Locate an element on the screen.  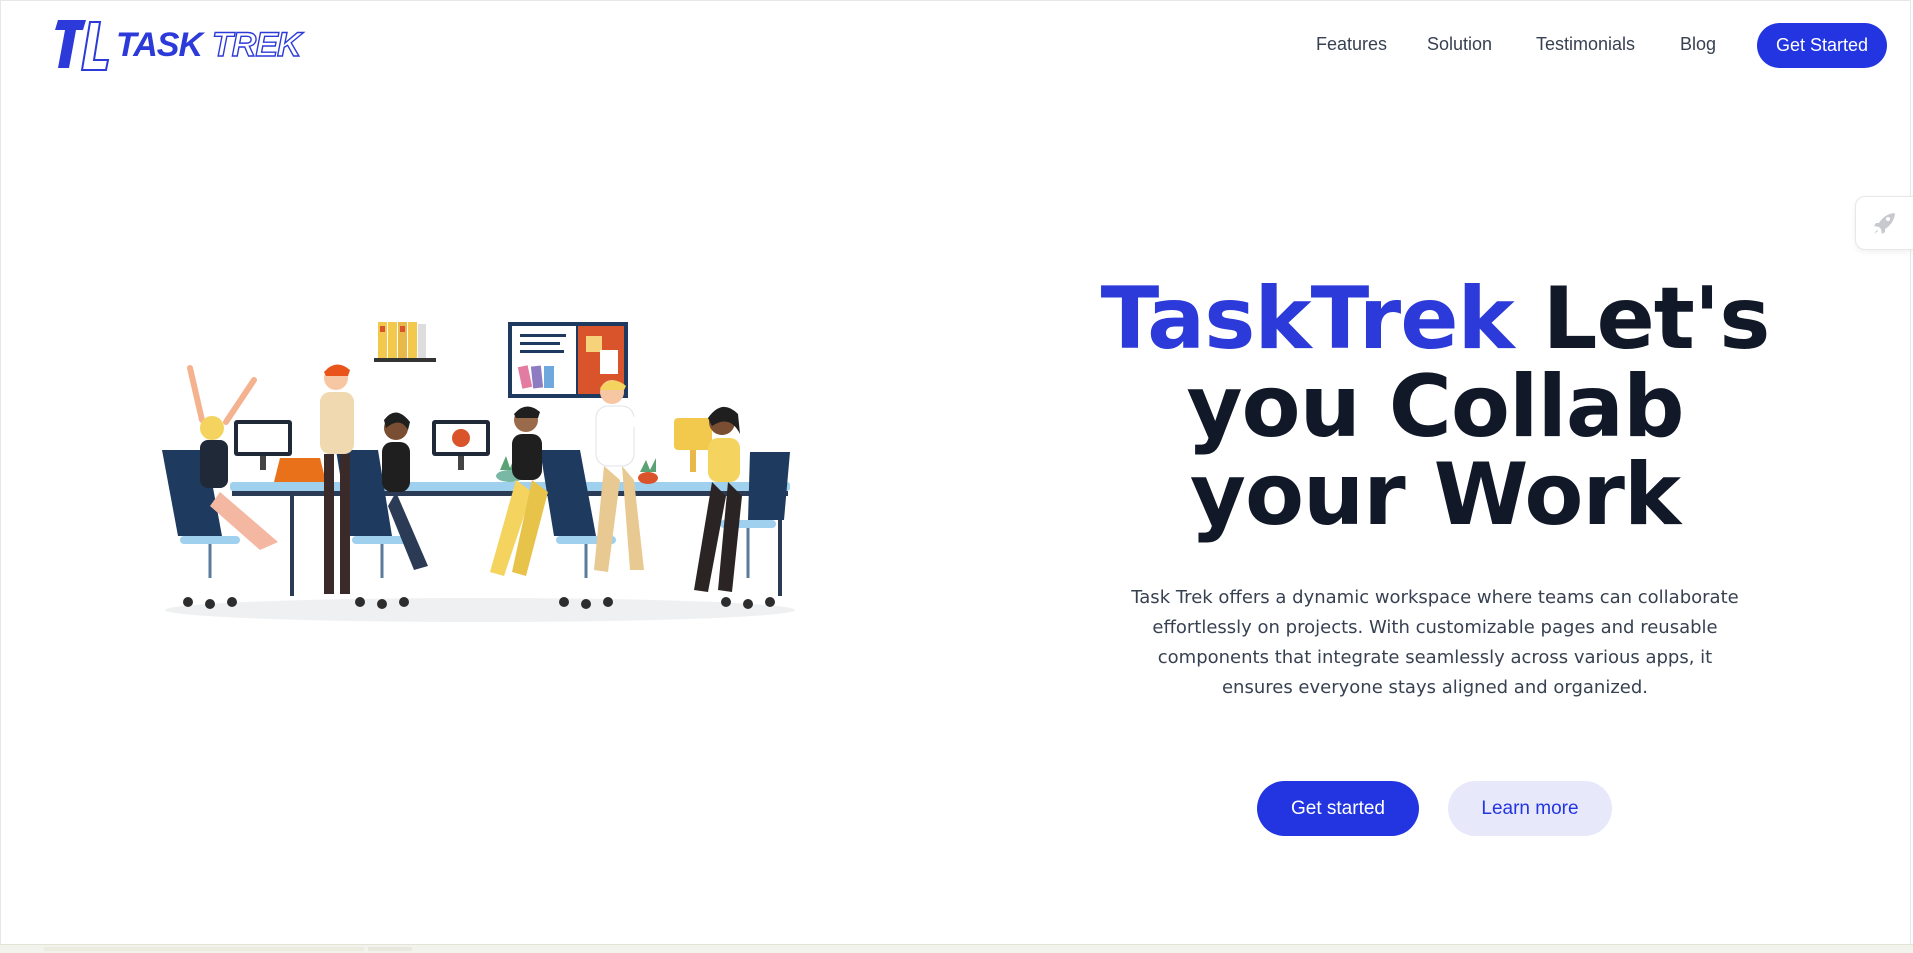
hero-get-started-button: Get started is located at coordinates (1338, 808).